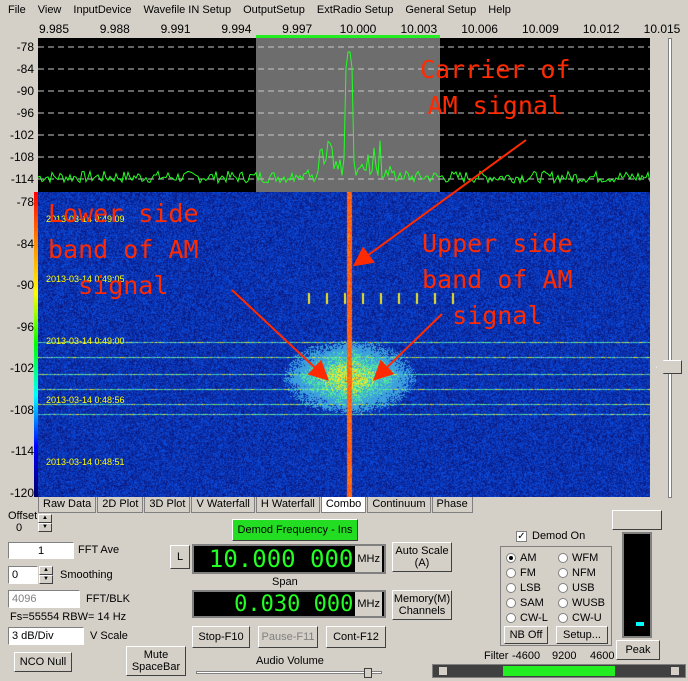 The width and height of the screenshot is (688, 681). I want to click on mute-button: Mute SpaceBar, so click(156, 661).